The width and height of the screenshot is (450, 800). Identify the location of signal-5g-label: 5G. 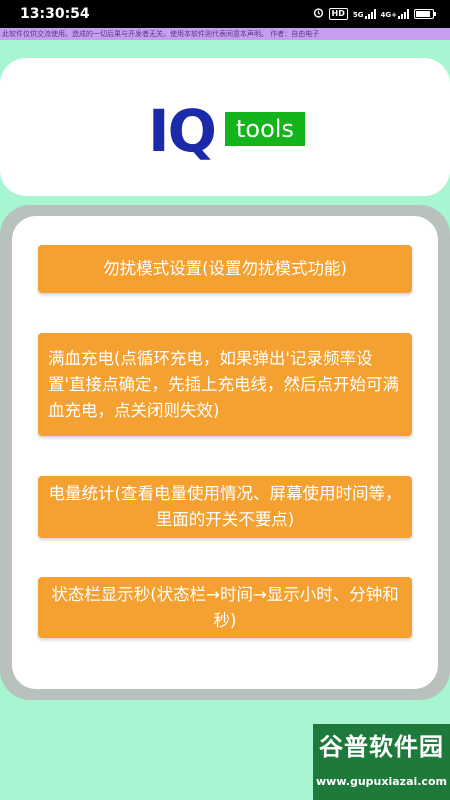
(358, 15).